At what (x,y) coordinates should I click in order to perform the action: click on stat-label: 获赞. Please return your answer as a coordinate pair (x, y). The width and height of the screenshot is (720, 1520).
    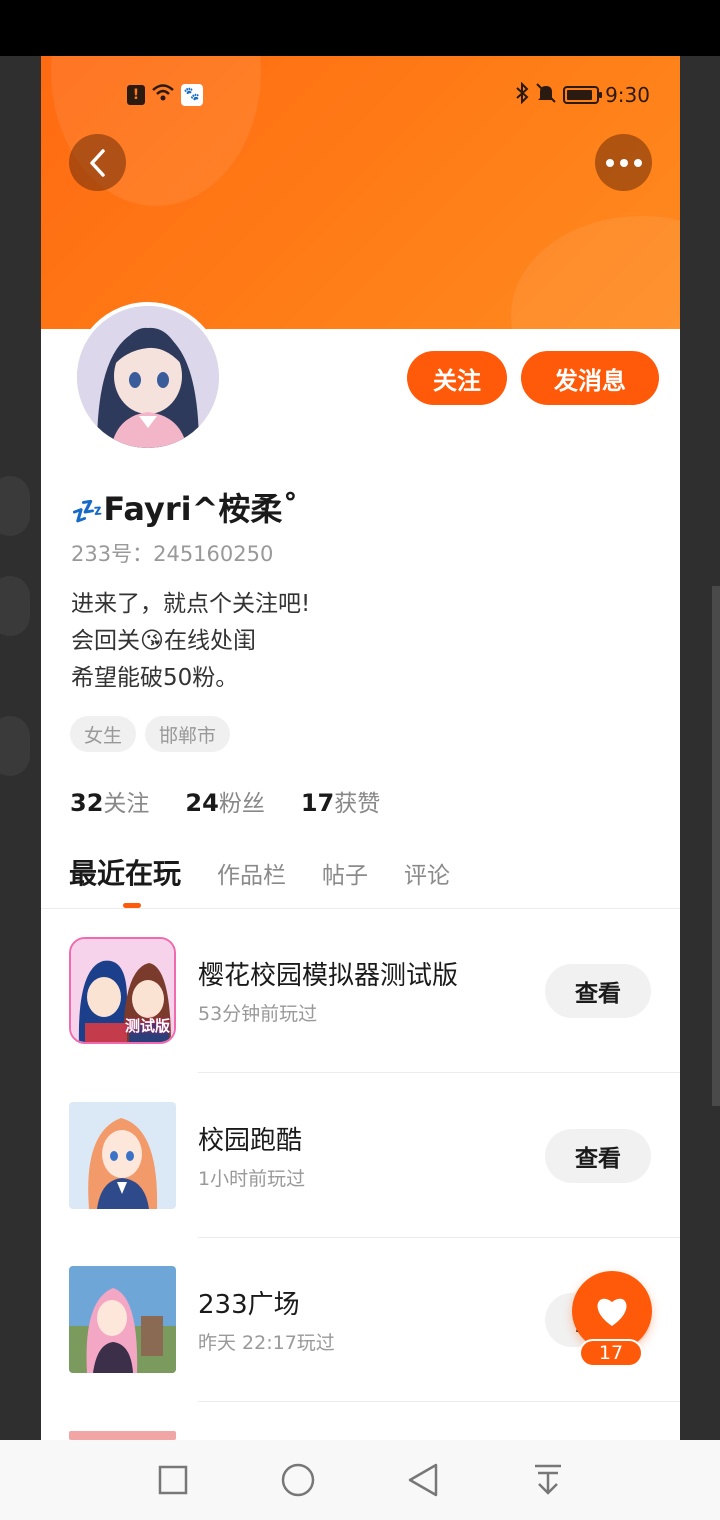
    Looking at the image, I should click on (357, 804).